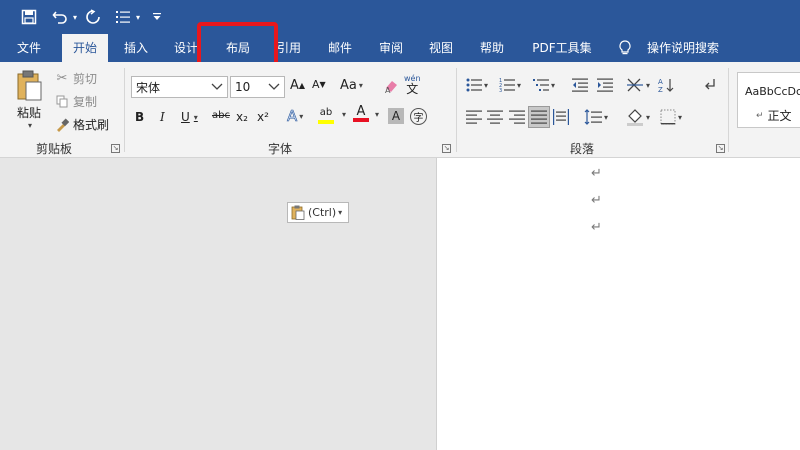  What do you see at coordinates (29, 48) in the screenshot?
I see `tab-file: 文件` at bounding box center [29, 48].